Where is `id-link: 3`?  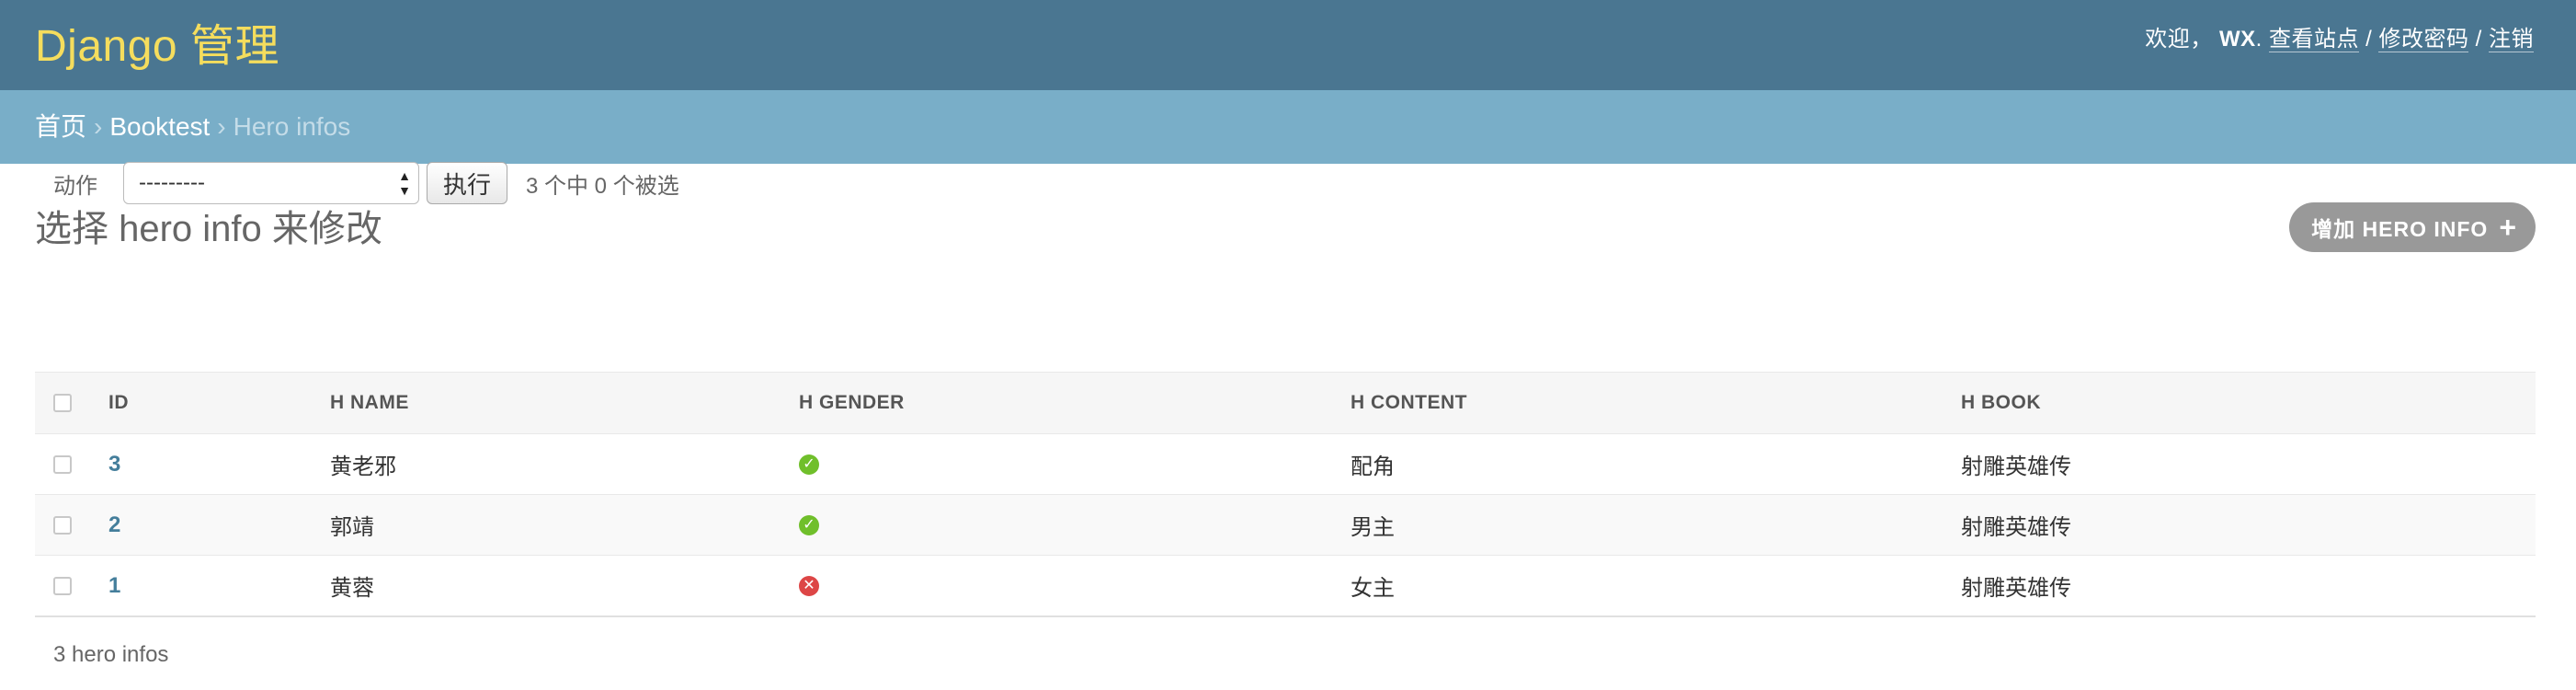 id-link: 3 is located at coordinates (114, 464).